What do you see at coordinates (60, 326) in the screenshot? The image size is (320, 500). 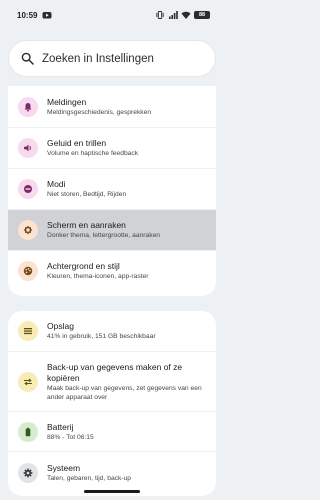 I see `setting-title: Opslag` at bounding box center [60, 326].